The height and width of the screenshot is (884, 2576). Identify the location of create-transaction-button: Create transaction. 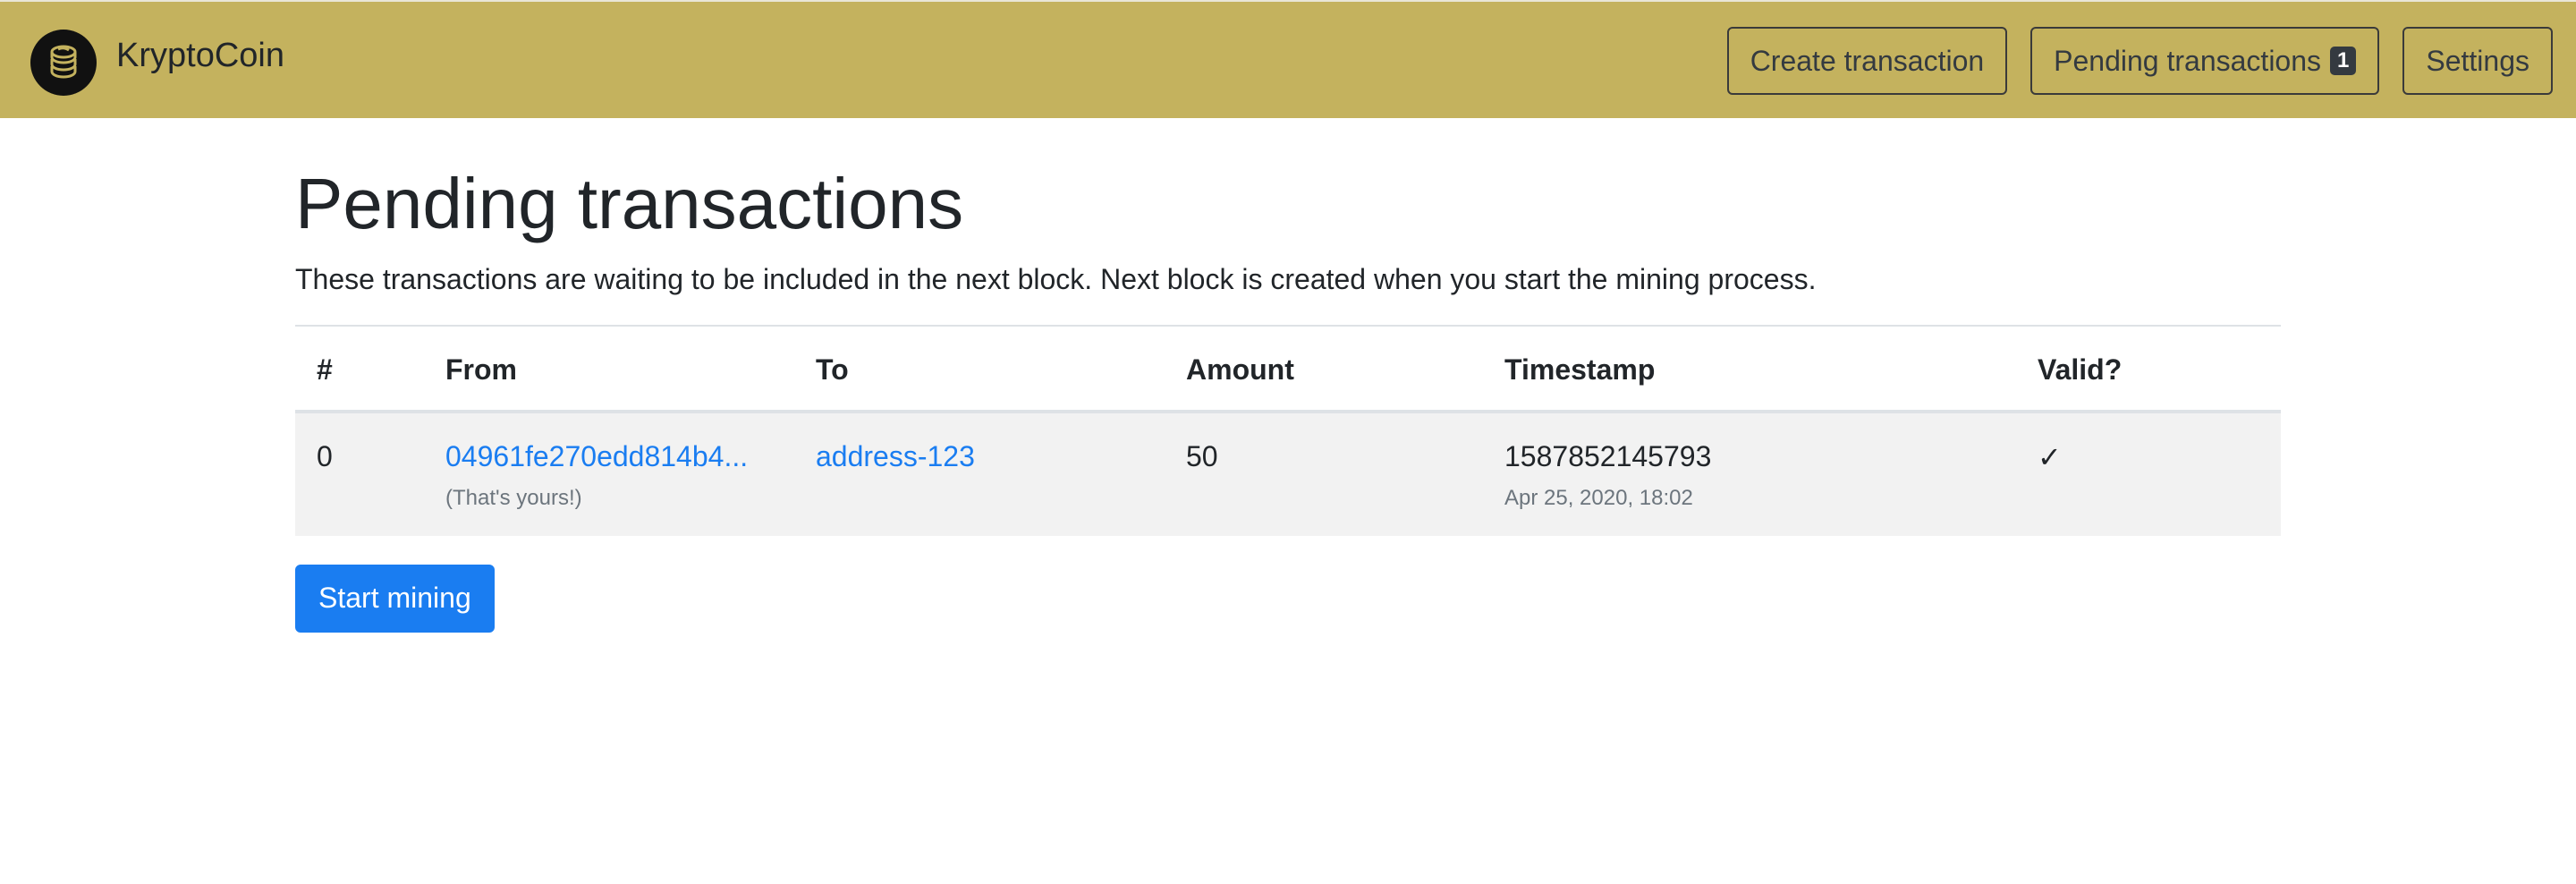
(1867, 61).